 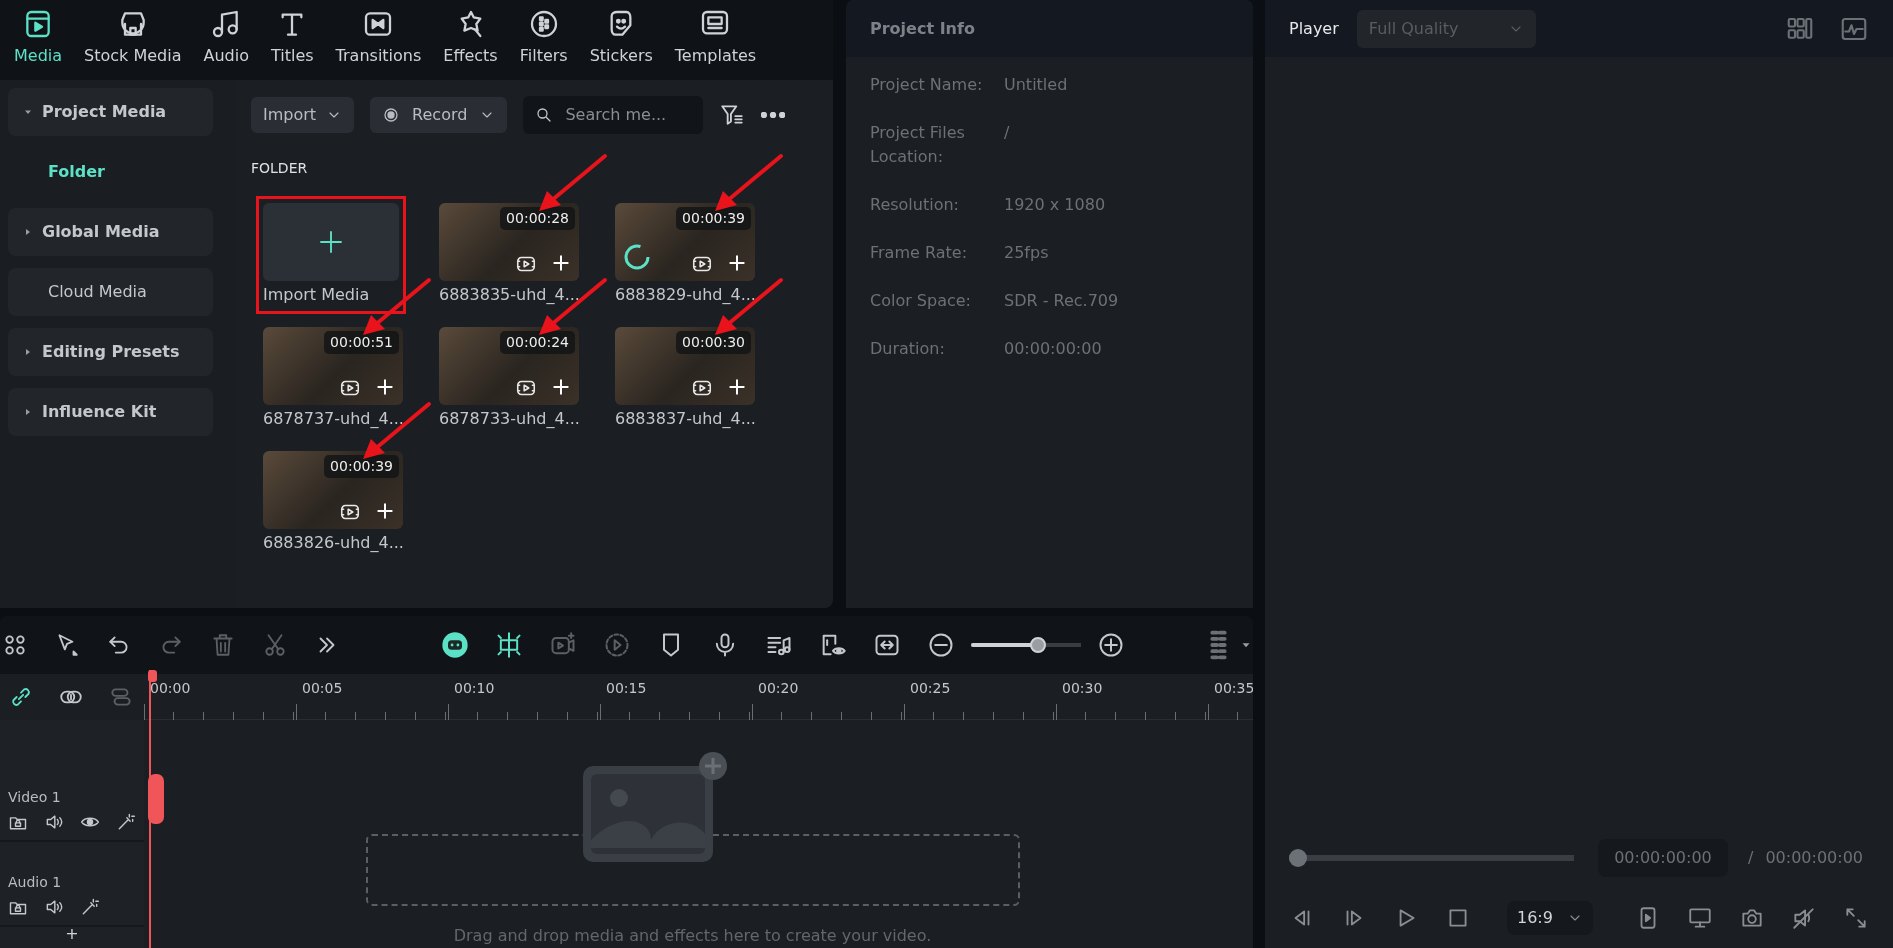 What do you see at coordinates (110, 232) in the screenshot?
I see `sidebar-item: Global Media` at bounding box center [110, 232].